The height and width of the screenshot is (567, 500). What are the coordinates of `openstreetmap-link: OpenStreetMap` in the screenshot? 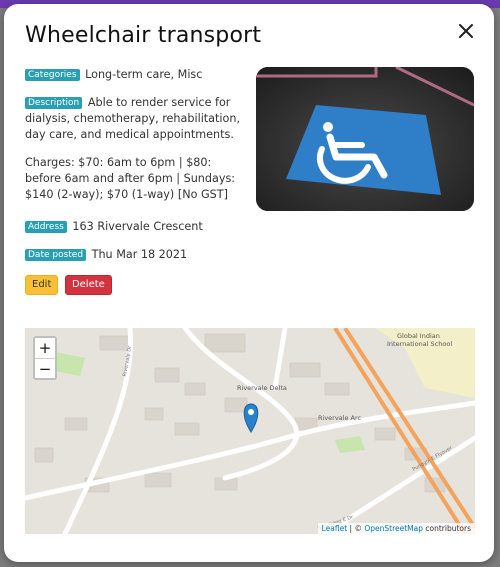 It's located at (393, 528).